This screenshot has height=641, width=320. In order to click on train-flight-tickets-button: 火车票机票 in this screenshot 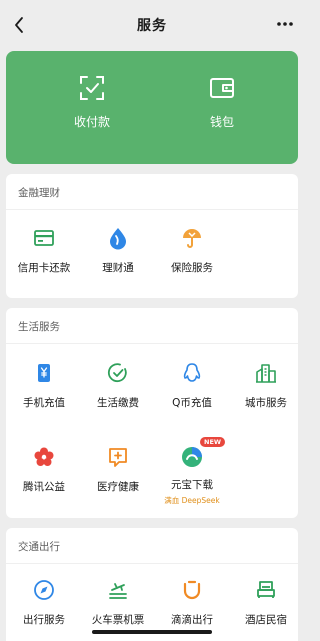, I will do `click(118, 602)`.